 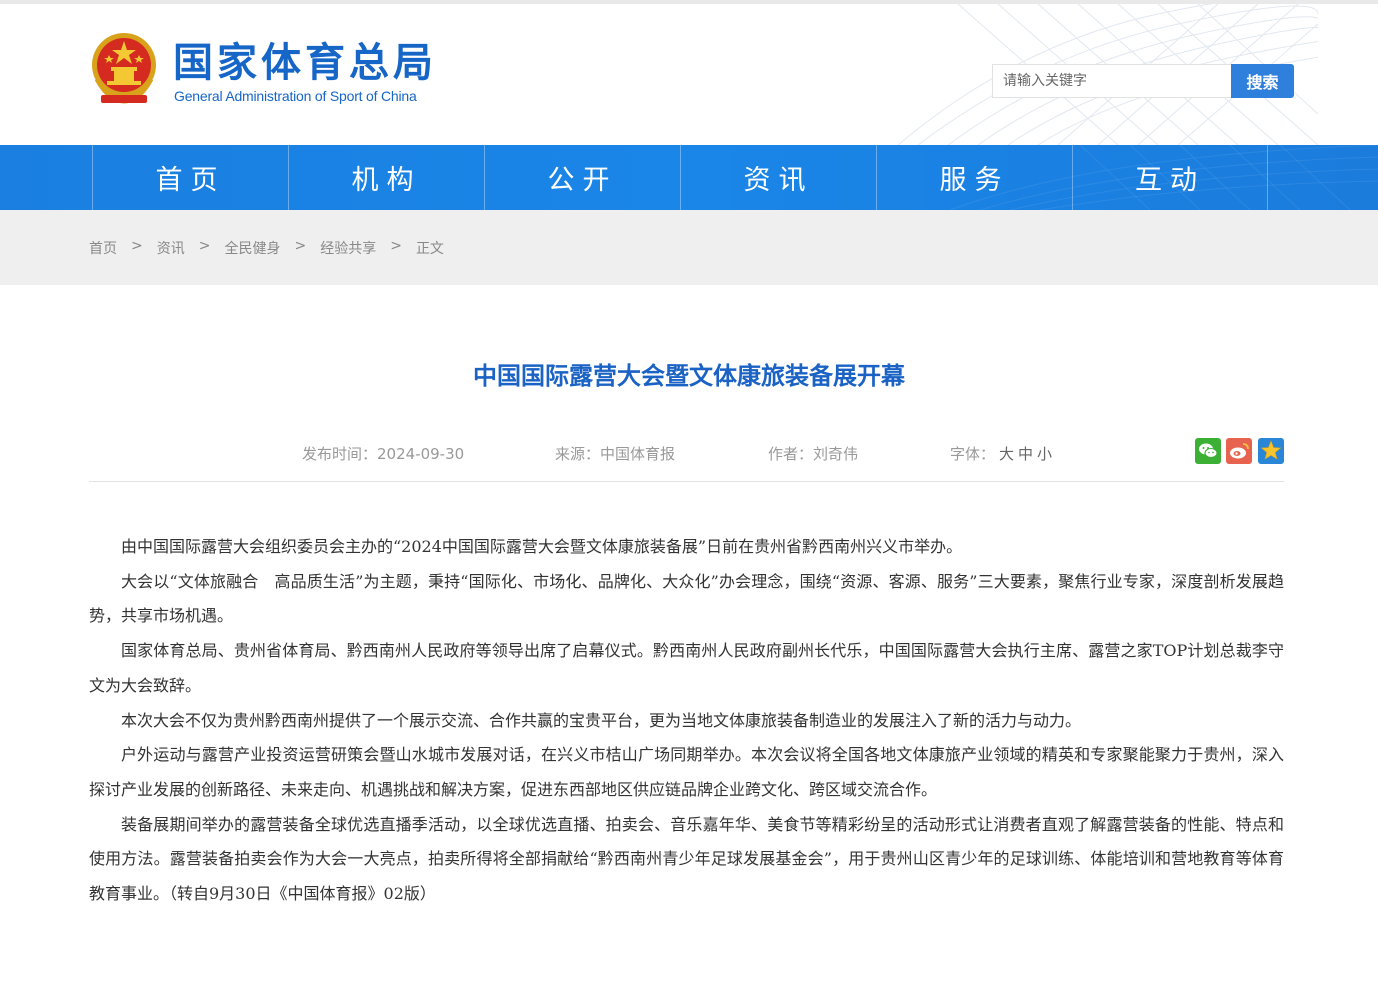 What do you see at coordinates (686, 481) in the screenshot?
I see `article-divider` at bounding box center [686, 481].